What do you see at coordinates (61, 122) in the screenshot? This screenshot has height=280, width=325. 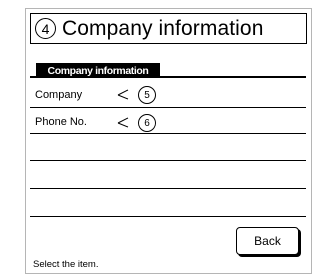 I see `phone-field-label: Phone No.` at bounding box center [61, 122].